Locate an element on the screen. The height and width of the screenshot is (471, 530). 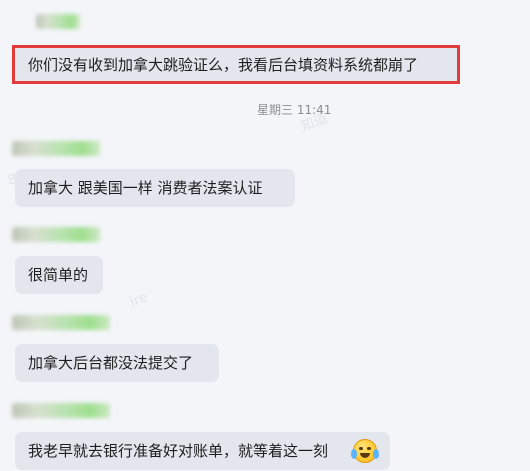
message-bubble: 加拿大后台都没法提交了 is located at coordinates (117, 363).